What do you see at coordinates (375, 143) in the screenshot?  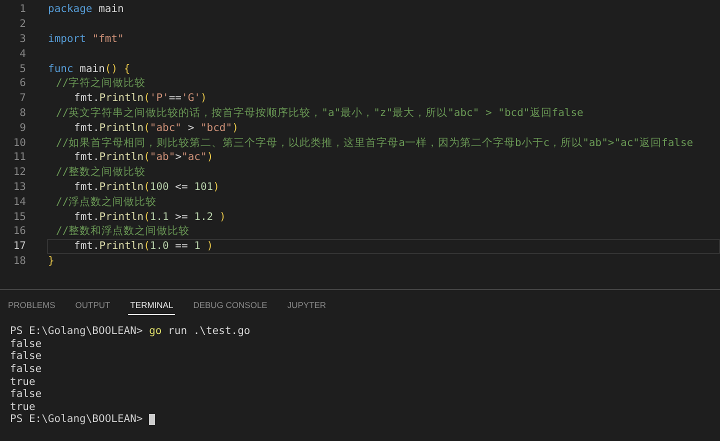 I see `code-line: //如果首字母相同，则比较第二、第三个字母，以此类推，这里首字母a一样，因为第二个字母b小于c，所以"ab">"ac"返回false` at bounding box center [375, 143].